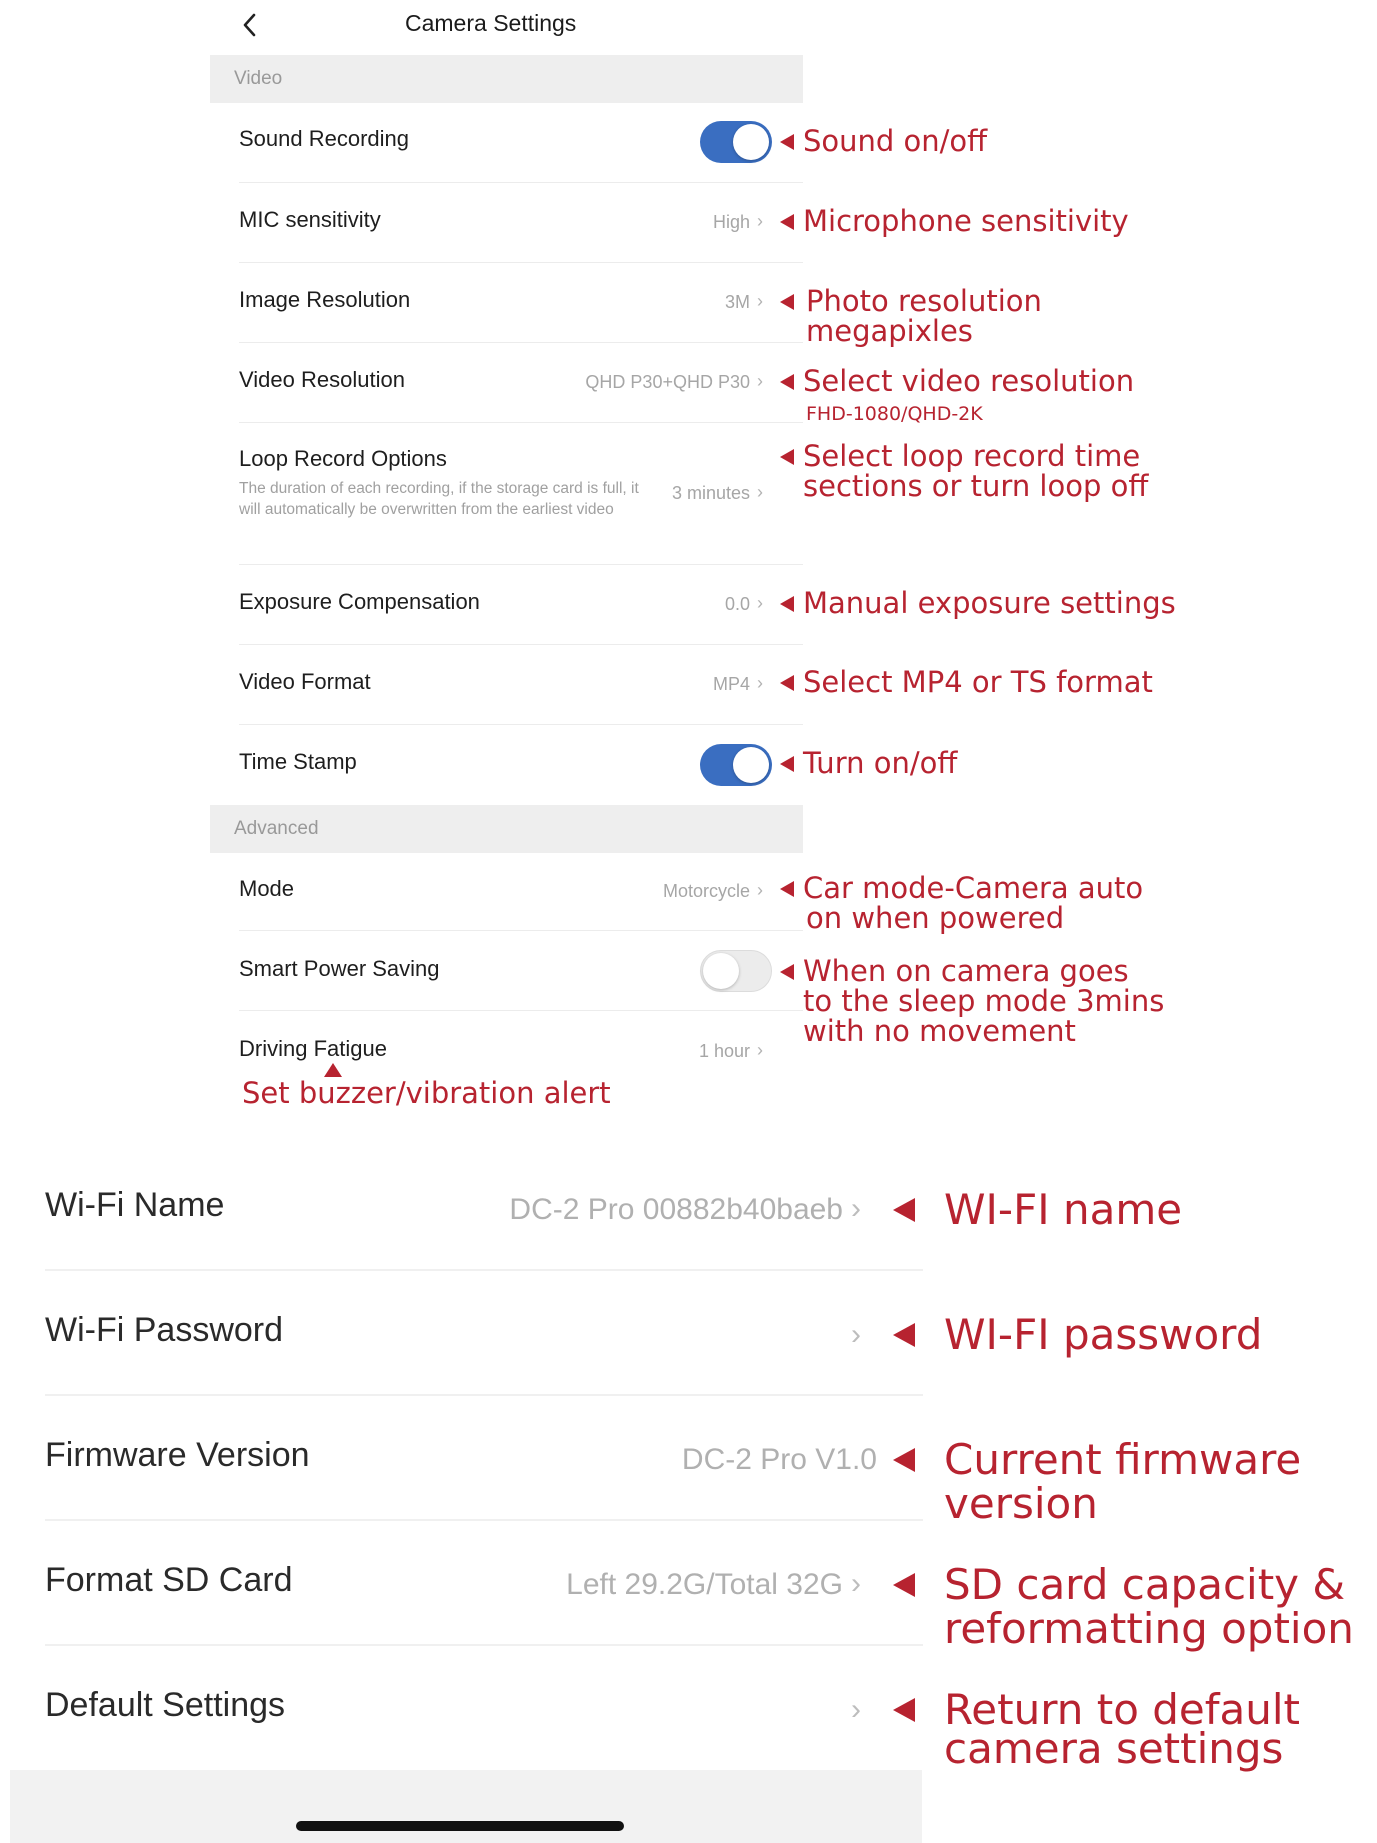 The image size is (1377, 1843). What do you see at coordinates (984, 1001) in the screenshot?
I see `annotation-power-2: to the sleep mode 3mins` at bounding box center [984, 1001].